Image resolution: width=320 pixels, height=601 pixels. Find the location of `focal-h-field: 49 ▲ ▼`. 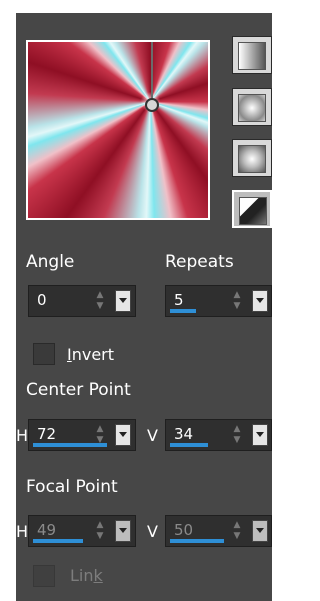

focal-h-field: 49 ▲ ▼ is located at coordinates (82, 531).